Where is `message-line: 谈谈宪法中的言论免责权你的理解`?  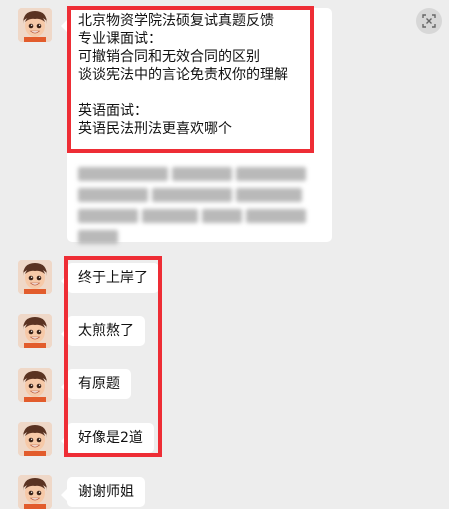 message-line: 谈谈宪法中的言论免责权你的理解 is located at coordinates (183, 75).